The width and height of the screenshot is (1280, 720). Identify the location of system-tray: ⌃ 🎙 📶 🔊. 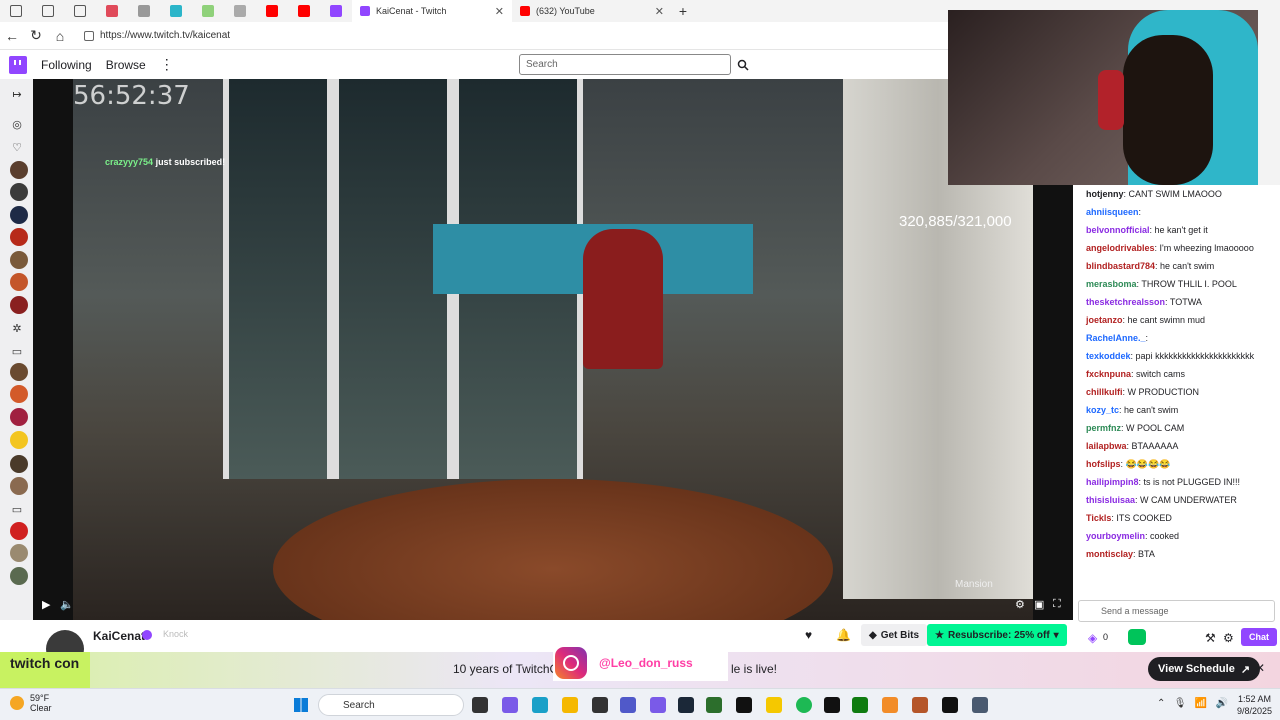
(1192, 703).